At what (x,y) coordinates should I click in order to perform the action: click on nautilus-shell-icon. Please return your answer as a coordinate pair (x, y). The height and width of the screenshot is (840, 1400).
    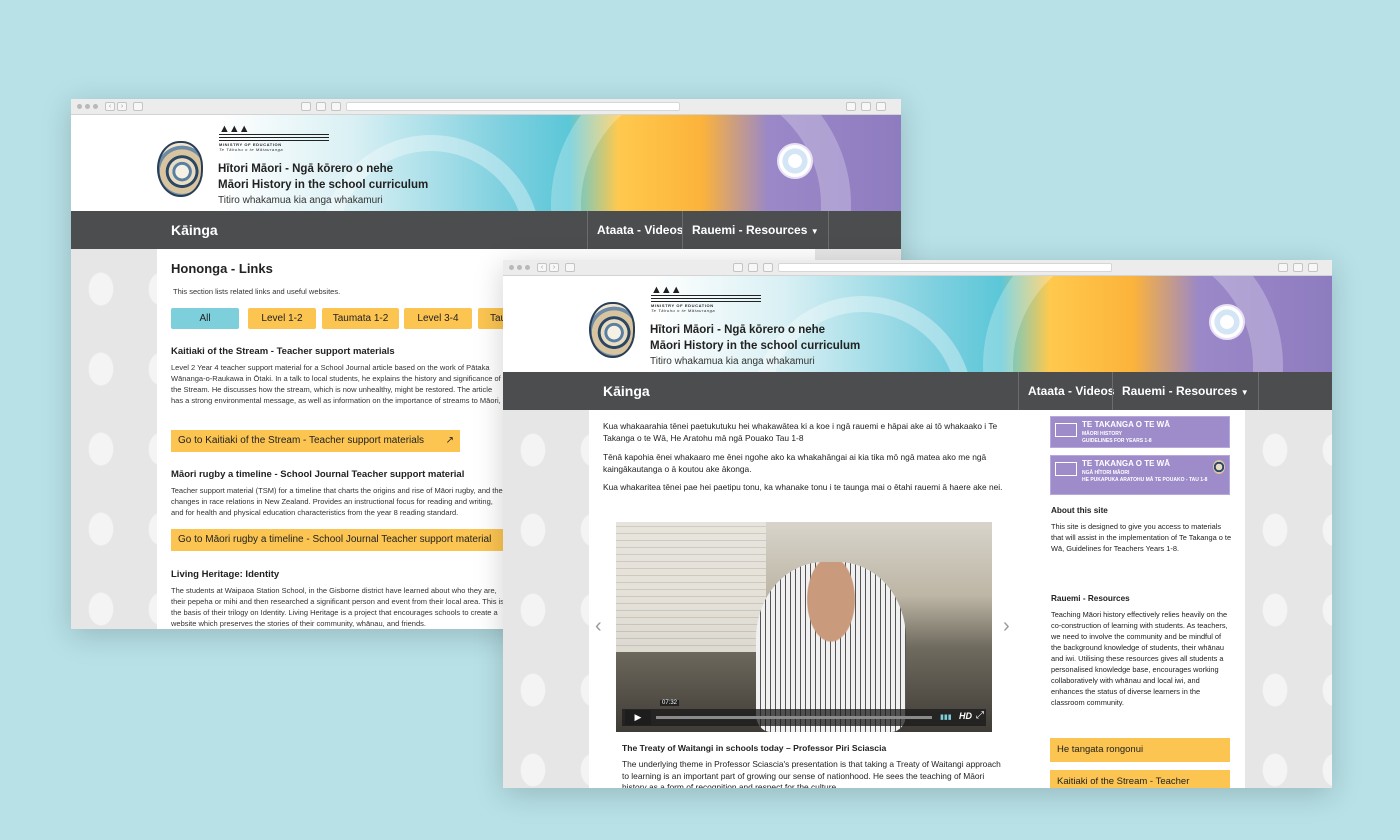
    Looking at the image, I should click on (795, 161).